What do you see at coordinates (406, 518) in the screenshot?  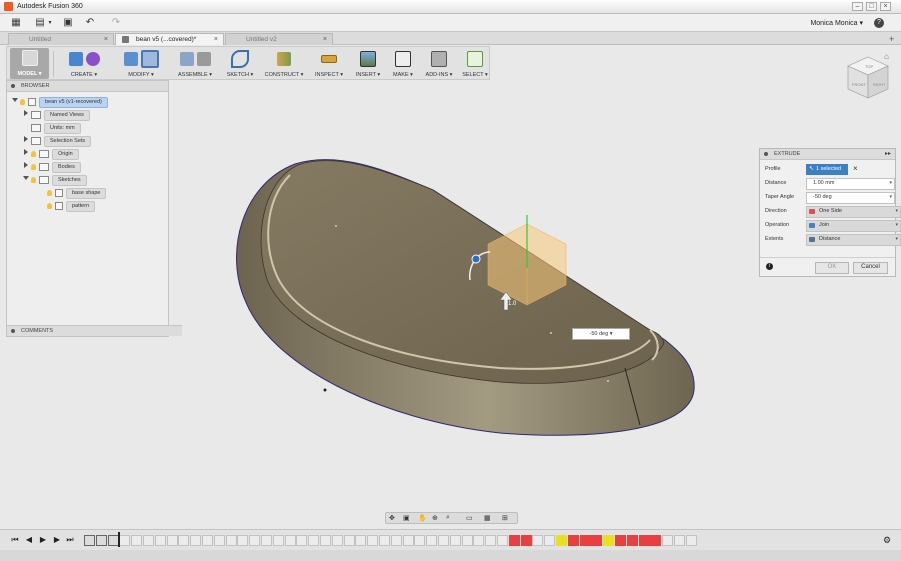 I see `look-at-icon: ▣` at bounding box center [406, 518].